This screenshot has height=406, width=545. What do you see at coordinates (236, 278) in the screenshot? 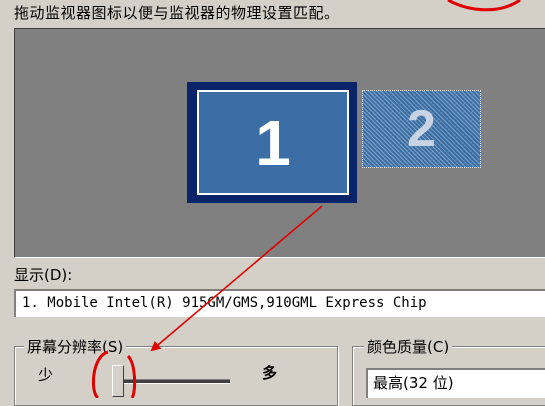
I see `annotation-arrow-icon` at bounding box center [236, 278].